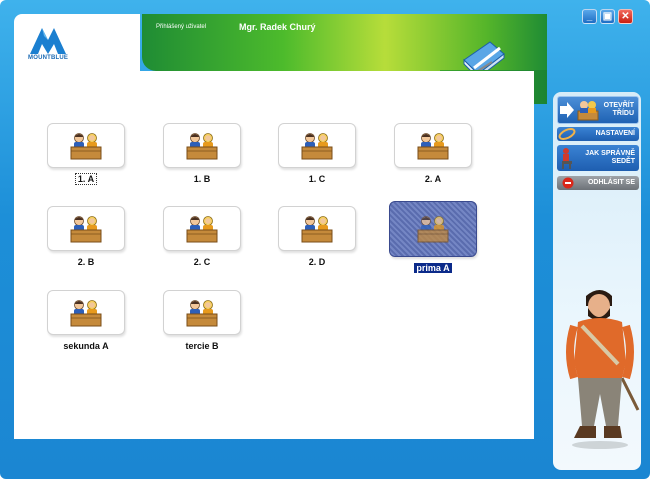  I want to click on settings-button: NASTAVENÍ, so click(598, 134).